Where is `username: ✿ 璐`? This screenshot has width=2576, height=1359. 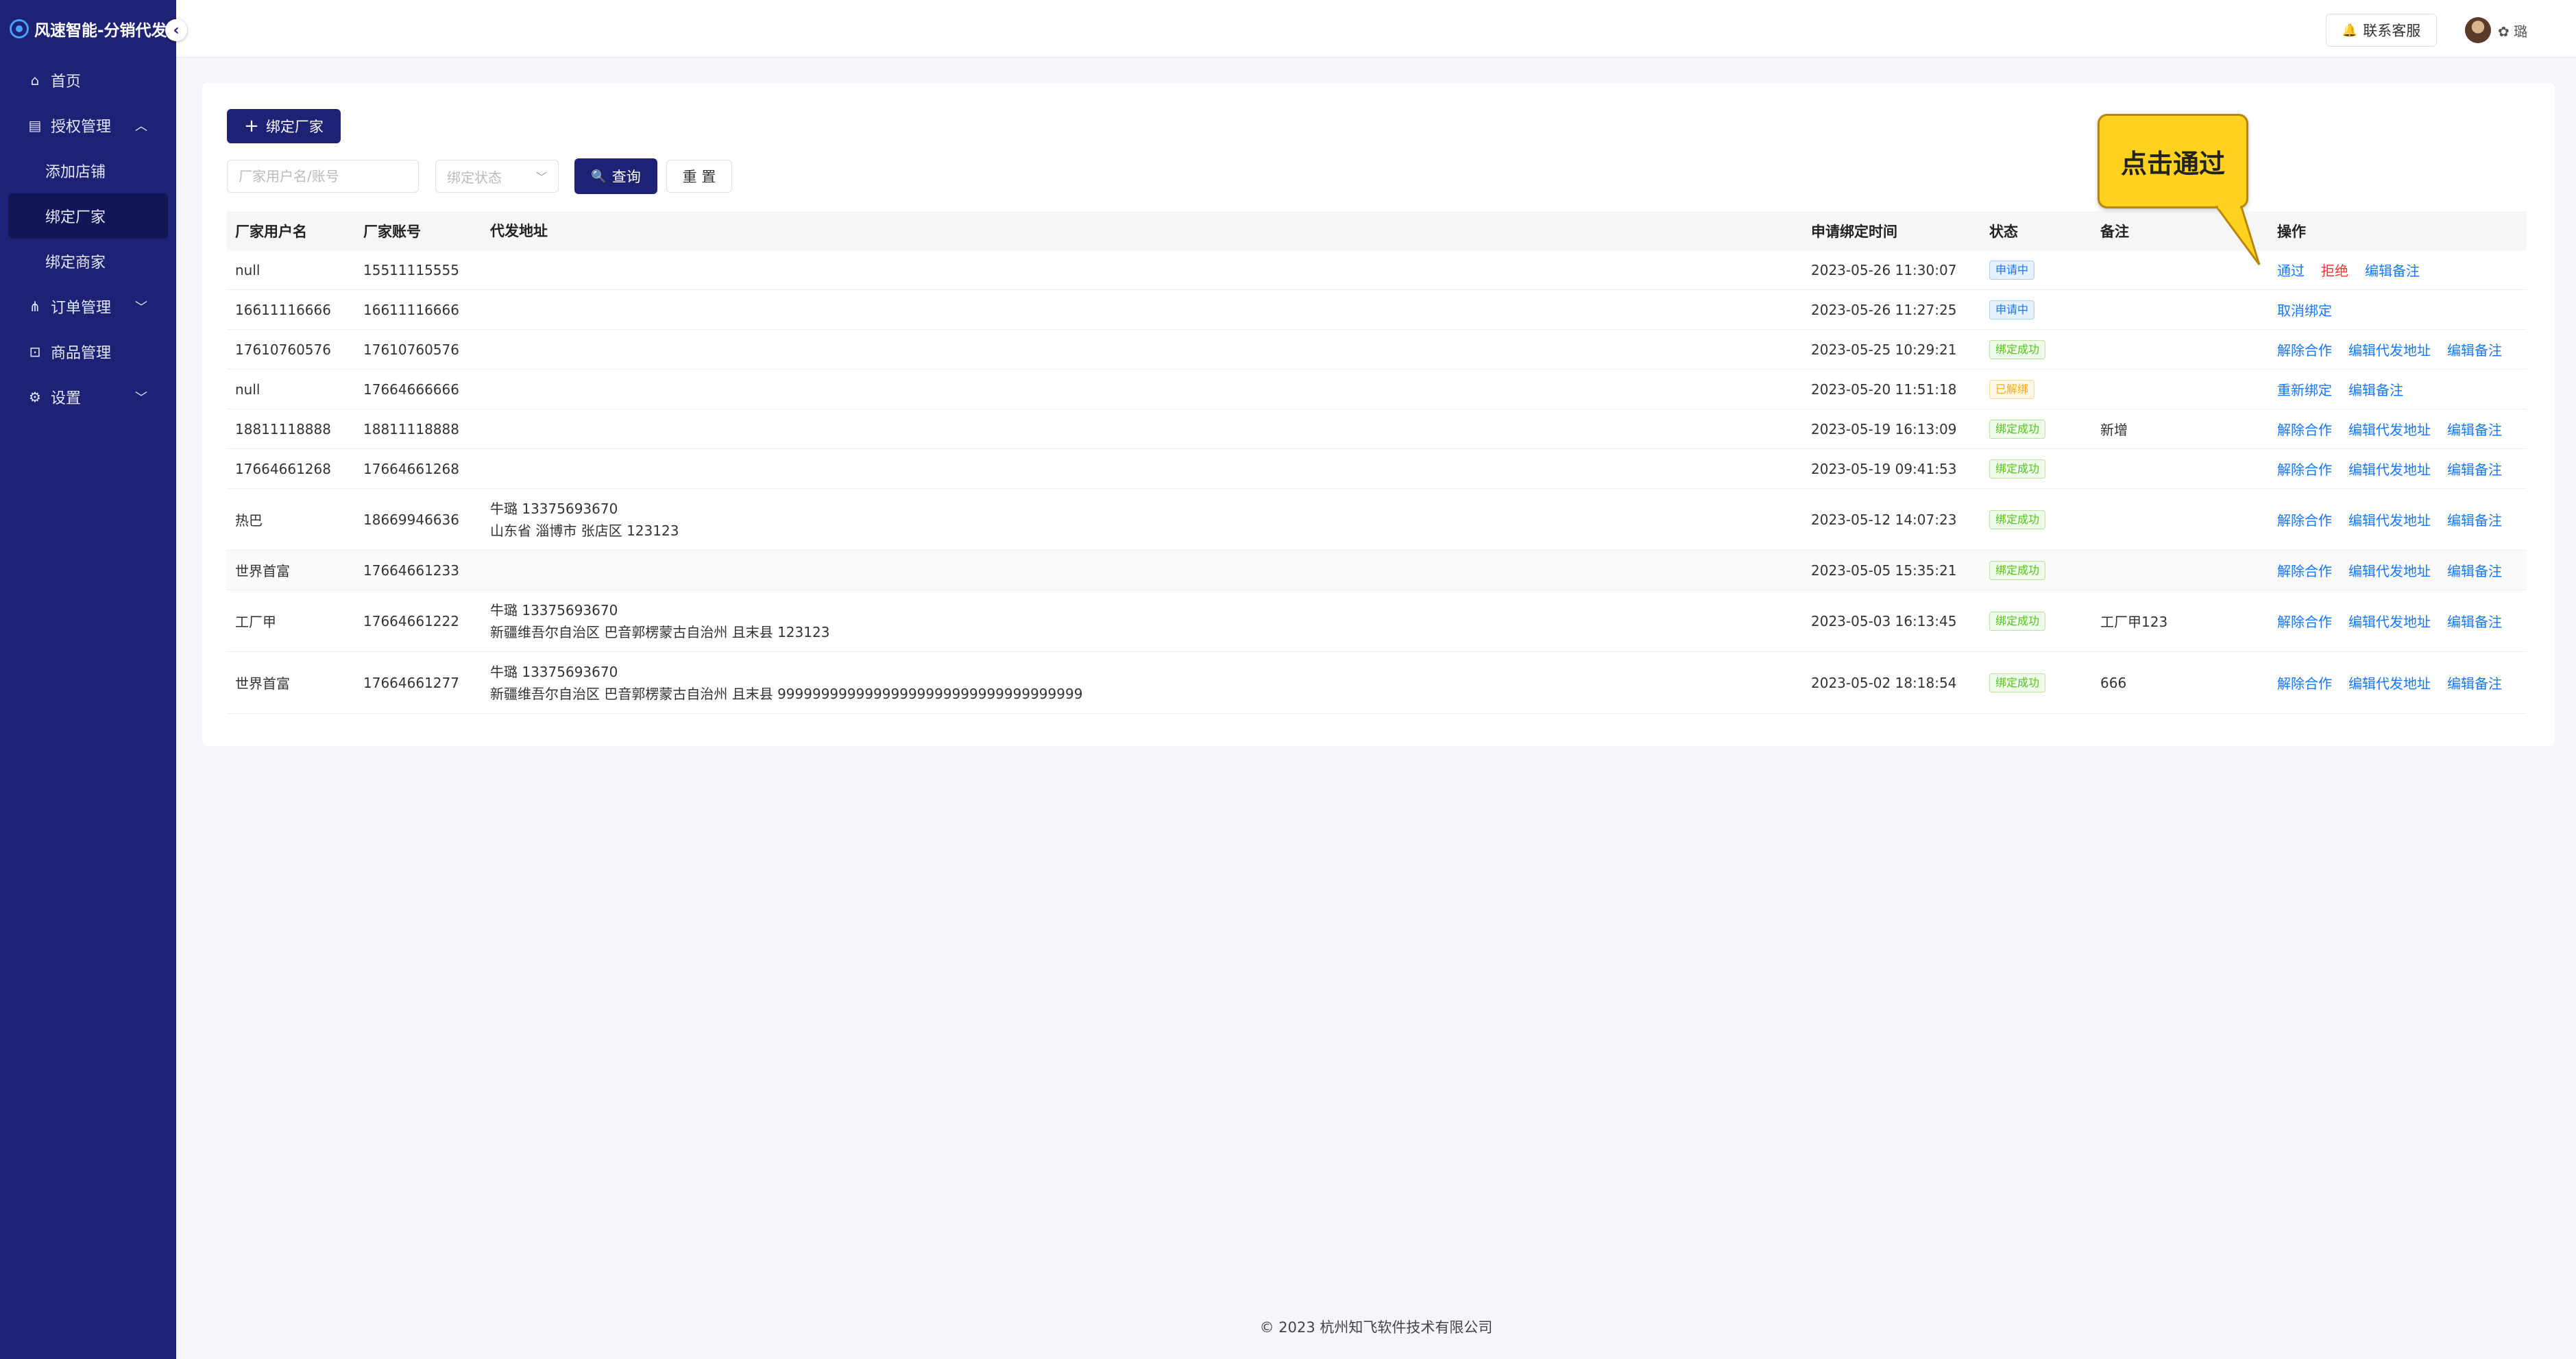 username: ✿ 璐 is located at coordinates (2512, 30).